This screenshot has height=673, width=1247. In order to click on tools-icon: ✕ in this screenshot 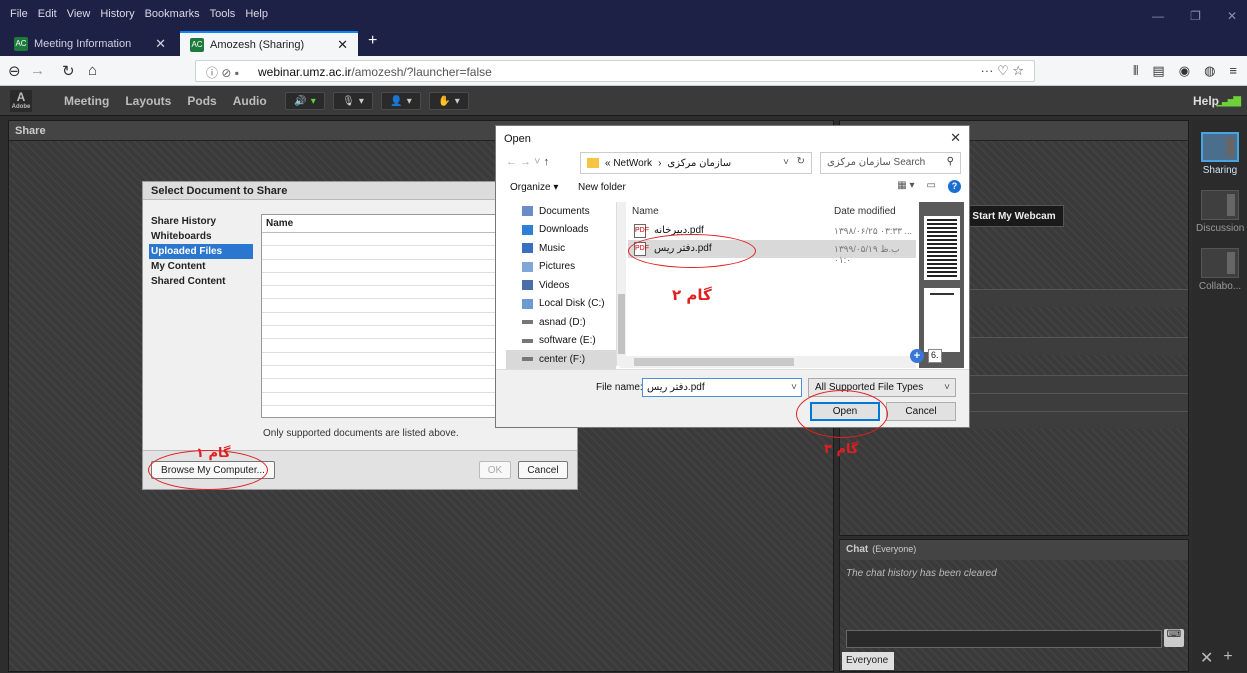, I will do `click(1206, 658)`.